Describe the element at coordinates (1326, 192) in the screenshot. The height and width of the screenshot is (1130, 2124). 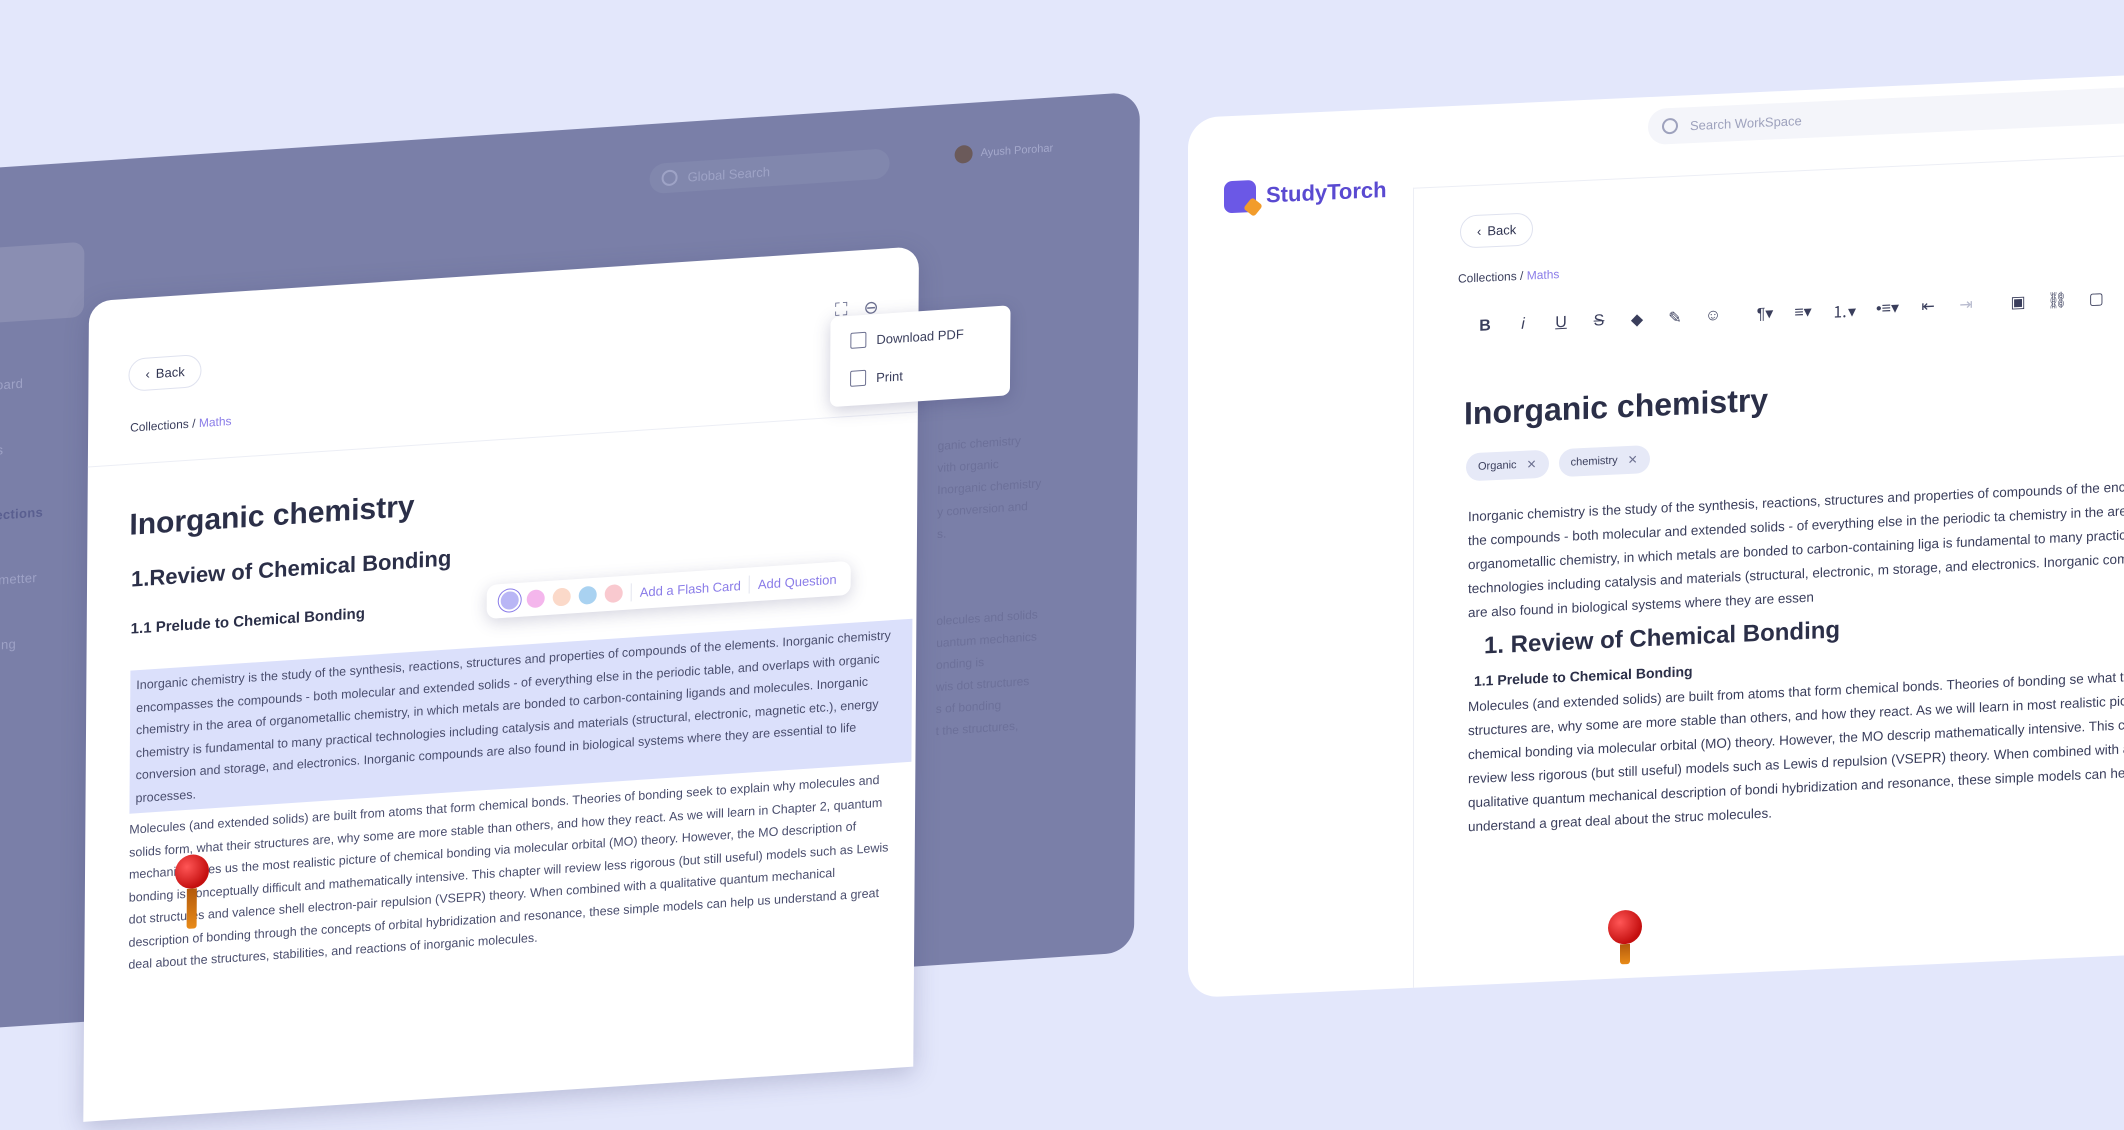
I see `brand-name: StudyTorch` at that location.